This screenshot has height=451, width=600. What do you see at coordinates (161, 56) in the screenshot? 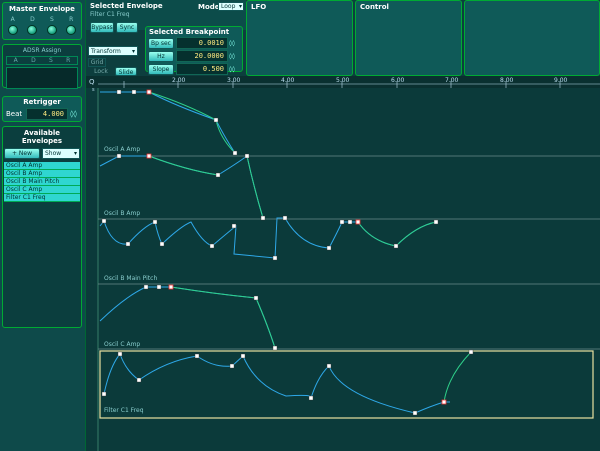
I see `hz-button: Hz` at bounding box center [161, 56].